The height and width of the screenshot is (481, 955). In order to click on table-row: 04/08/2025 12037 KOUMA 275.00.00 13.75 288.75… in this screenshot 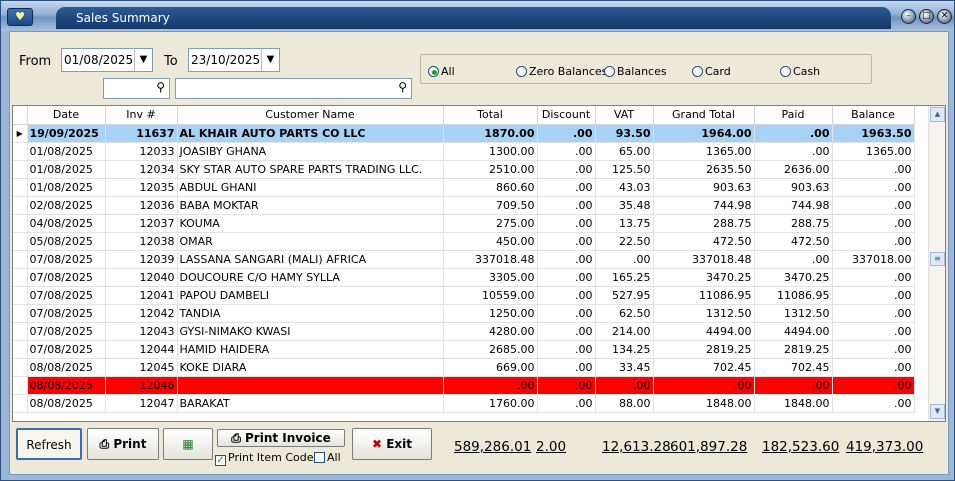, I will do `click(464, 223)`.